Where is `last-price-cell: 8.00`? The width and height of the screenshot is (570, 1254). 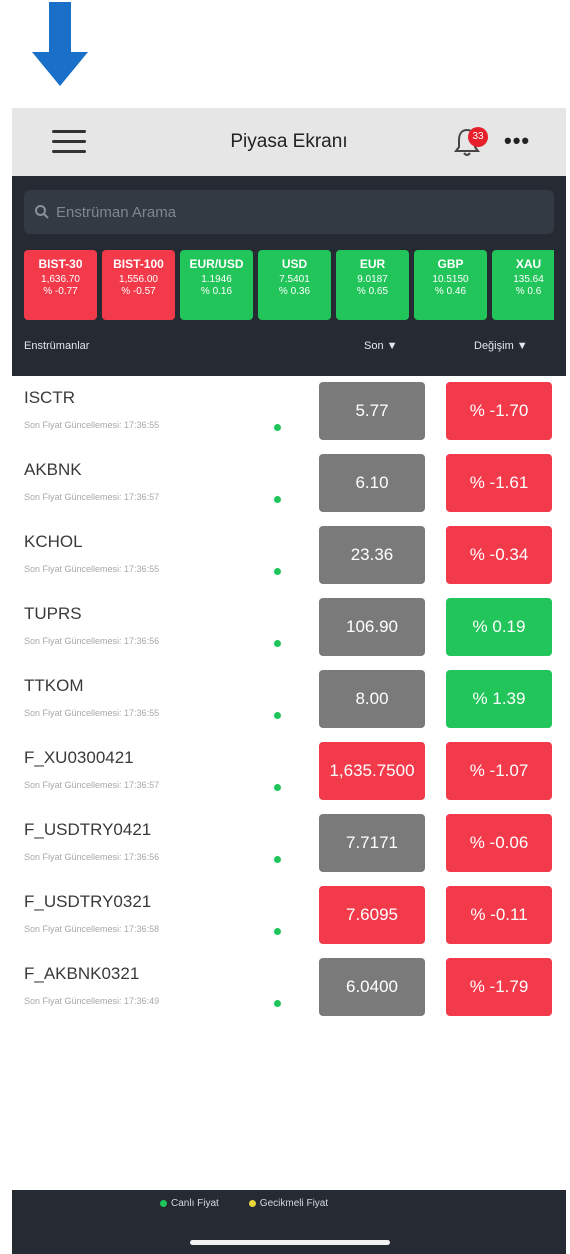 last-price-cell: 8.00 is located at coordinates (372, 699).